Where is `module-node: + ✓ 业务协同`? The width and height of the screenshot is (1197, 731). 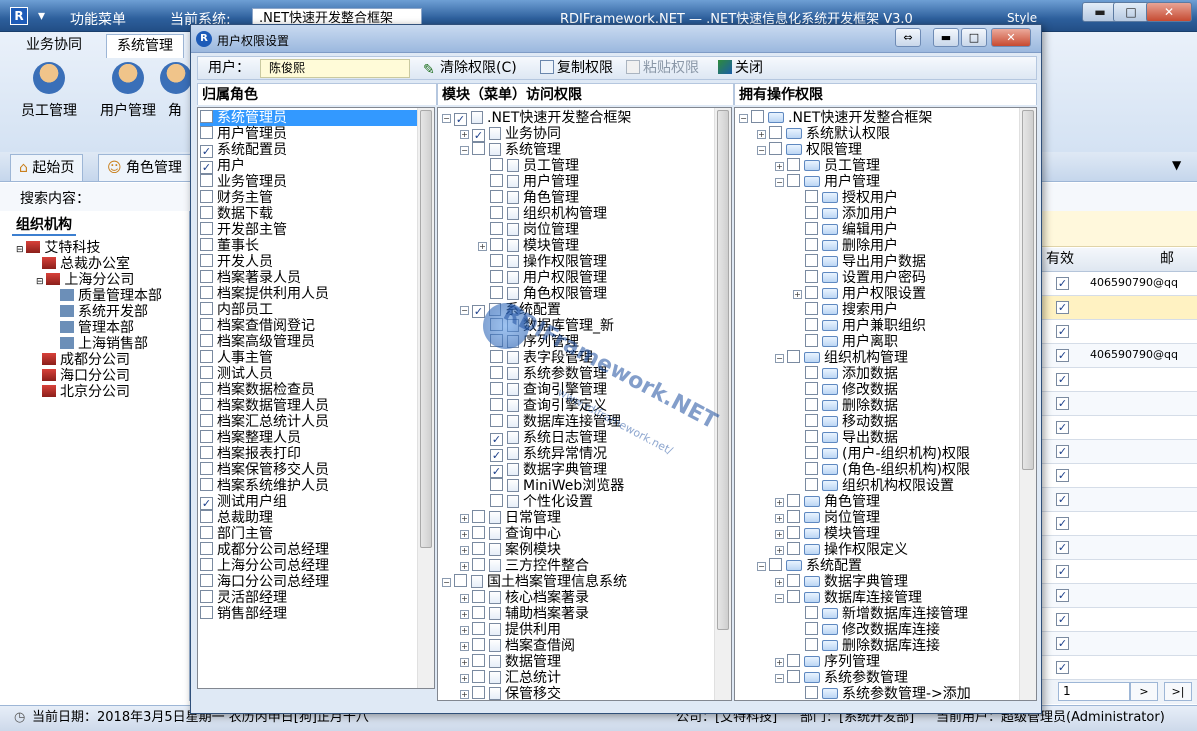 module-node: + ✓ 业务协同 is located at coordinates (577, 134).